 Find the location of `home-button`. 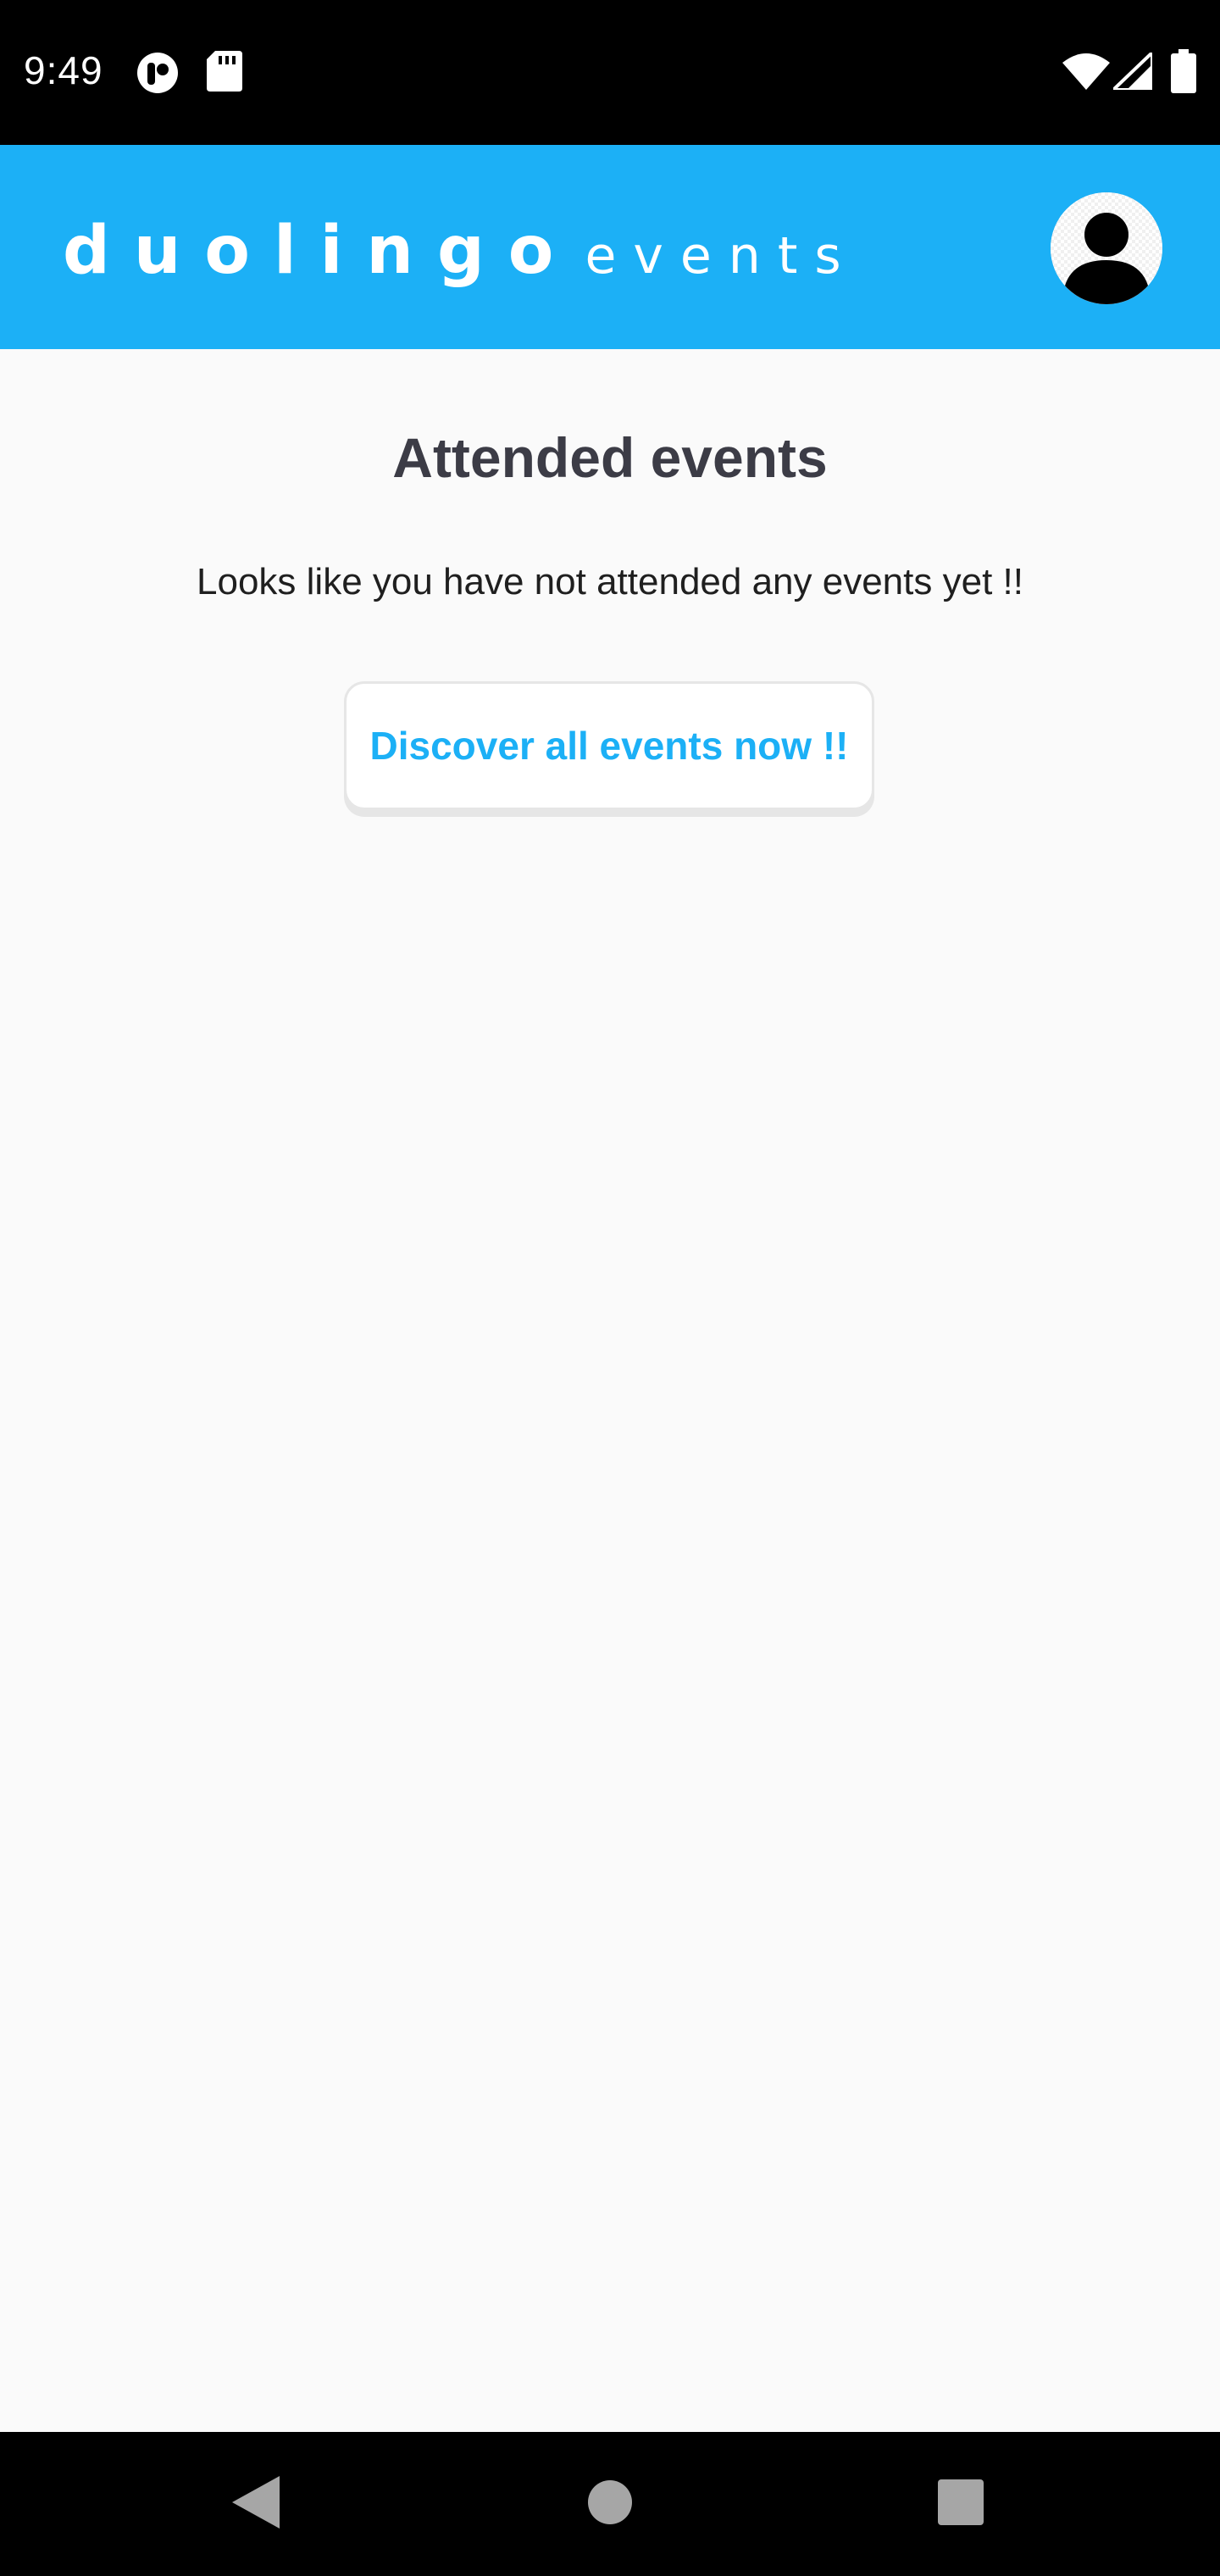

home-button is located at coordinates (610, 2504).